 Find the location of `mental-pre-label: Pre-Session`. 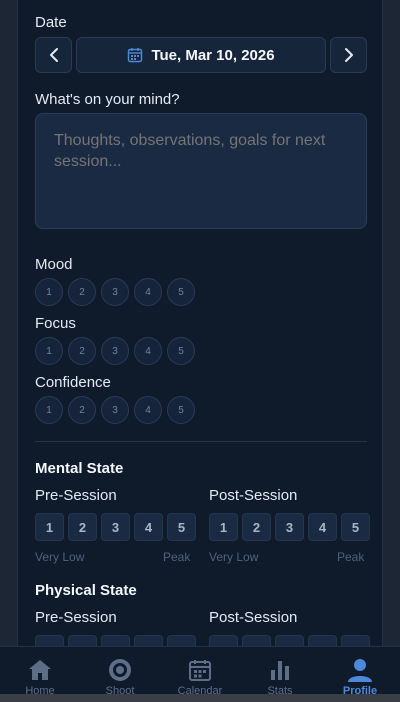

mental-pre-label: Pre-Session is located at coordinates (76, 495).